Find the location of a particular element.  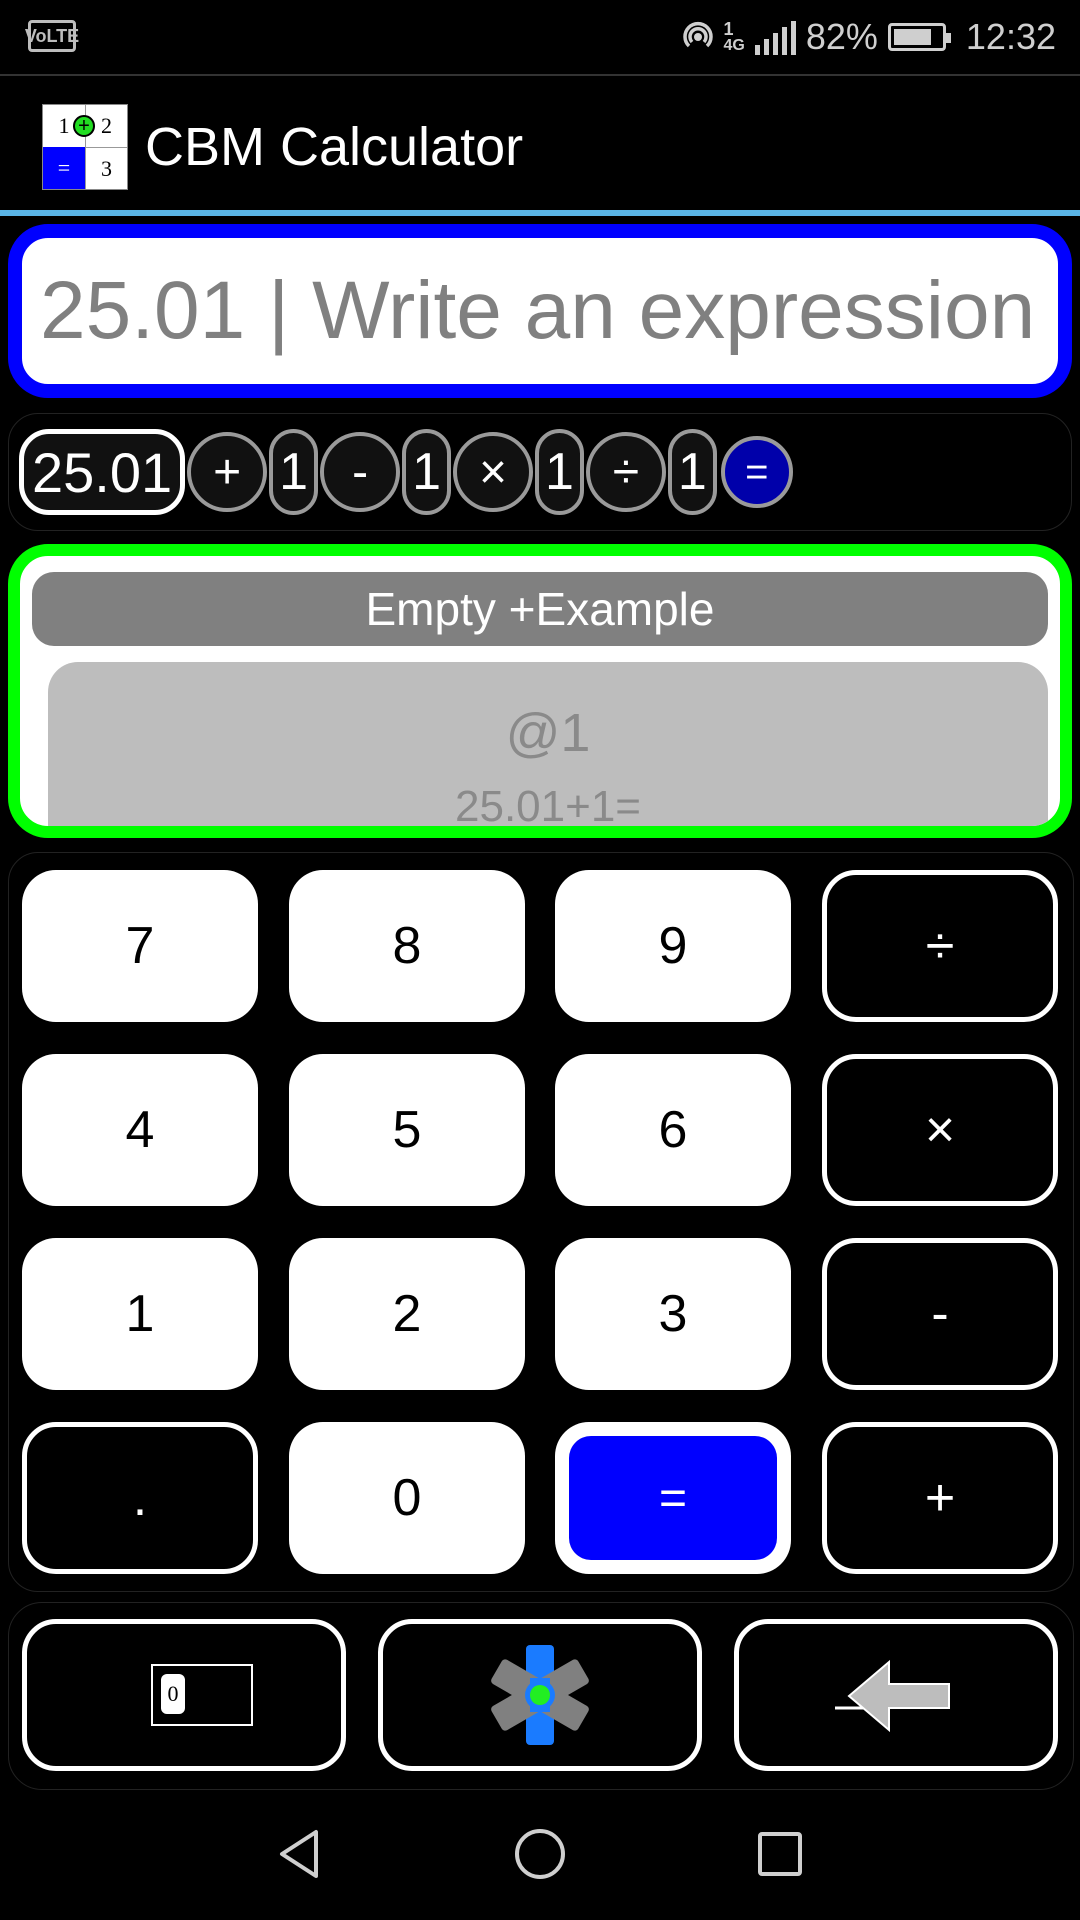

battery-icon is located at coordinates (919, 37).